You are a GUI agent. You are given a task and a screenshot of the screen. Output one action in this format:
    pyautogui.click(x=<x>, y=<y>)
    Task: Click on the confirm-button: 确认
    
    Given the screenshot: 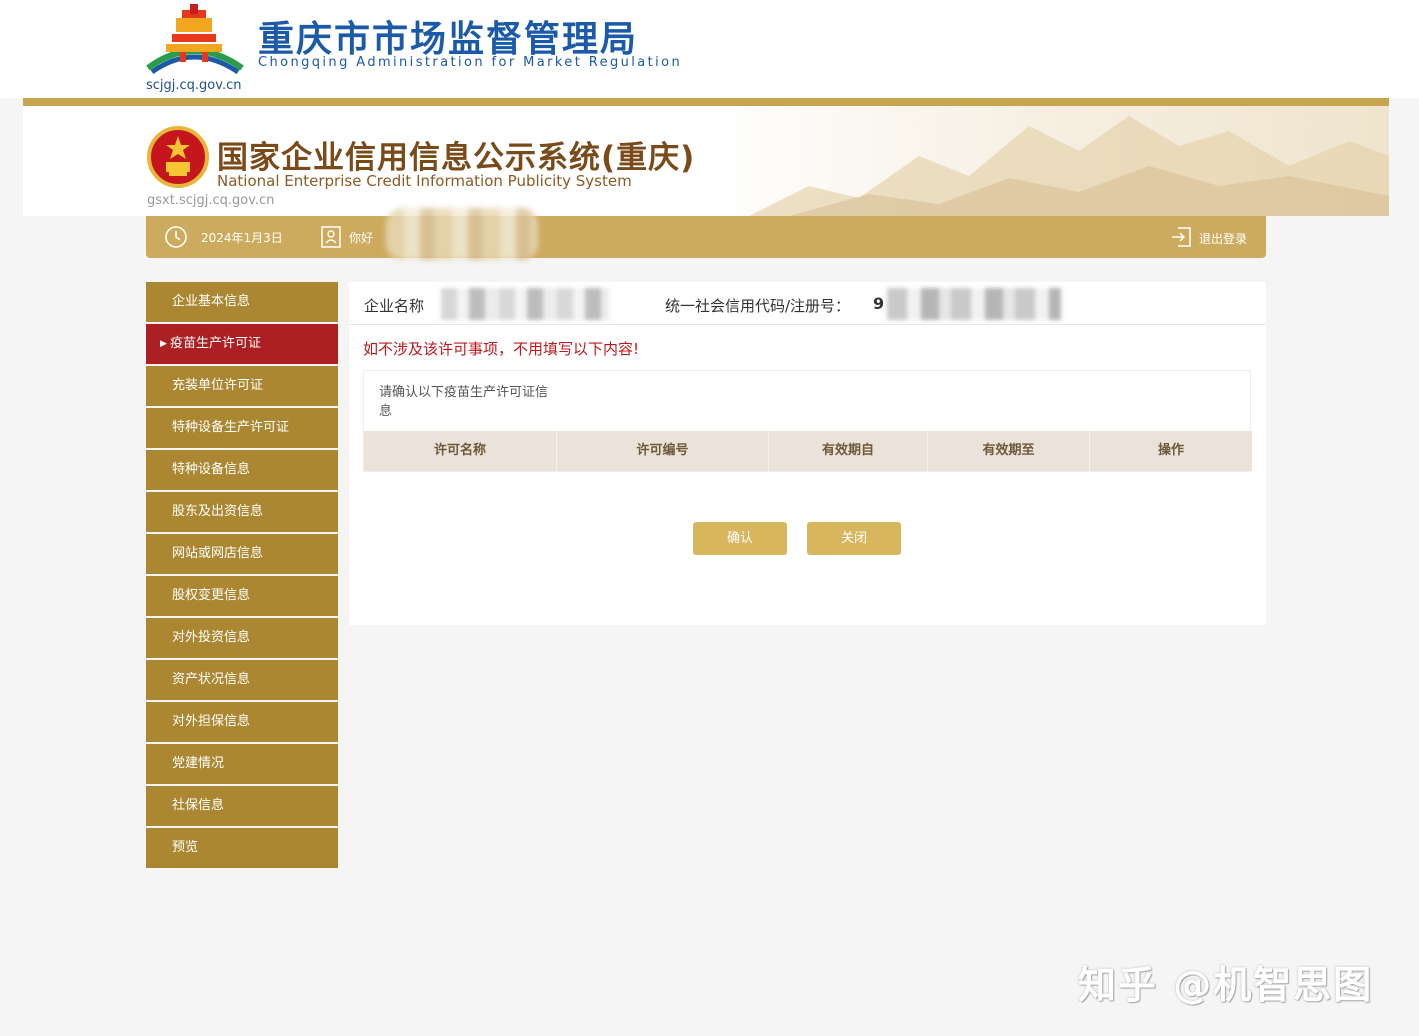 What is the action you would take?
    pyautogui.click(x=740, y=538)
    